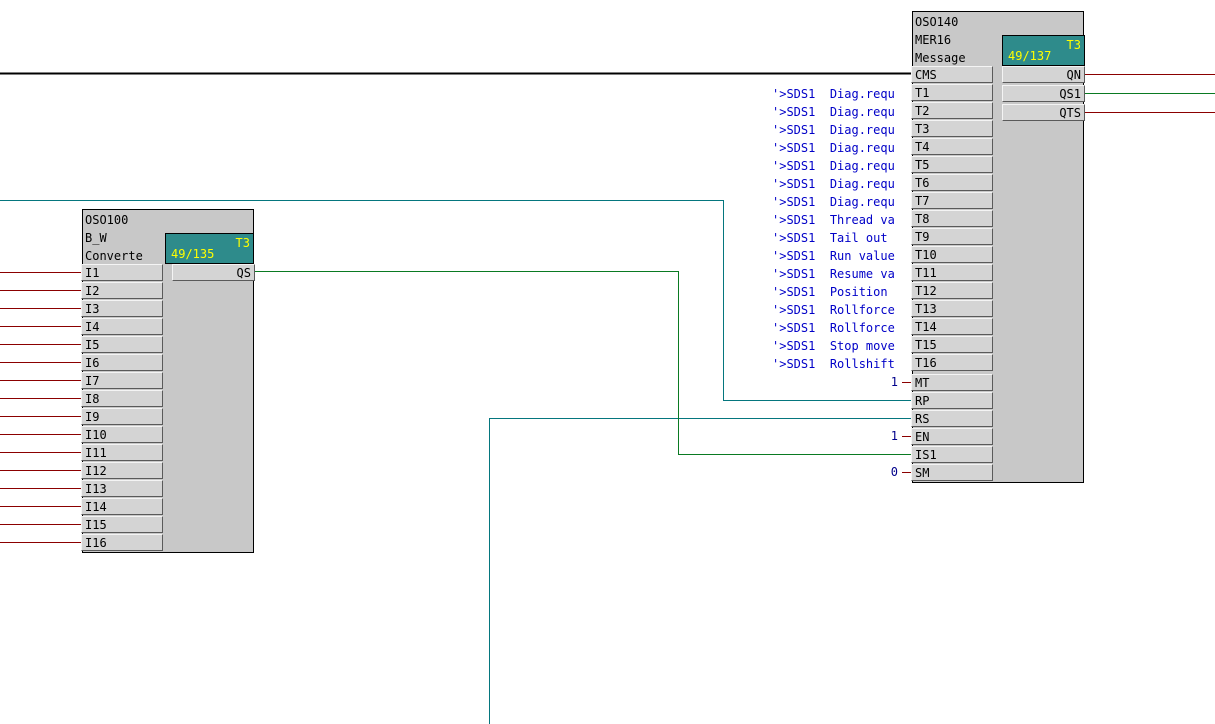 The height and width of the screenshot is (724, 1215). I want to click on port-in-cms: CMS, so click(952, 74).